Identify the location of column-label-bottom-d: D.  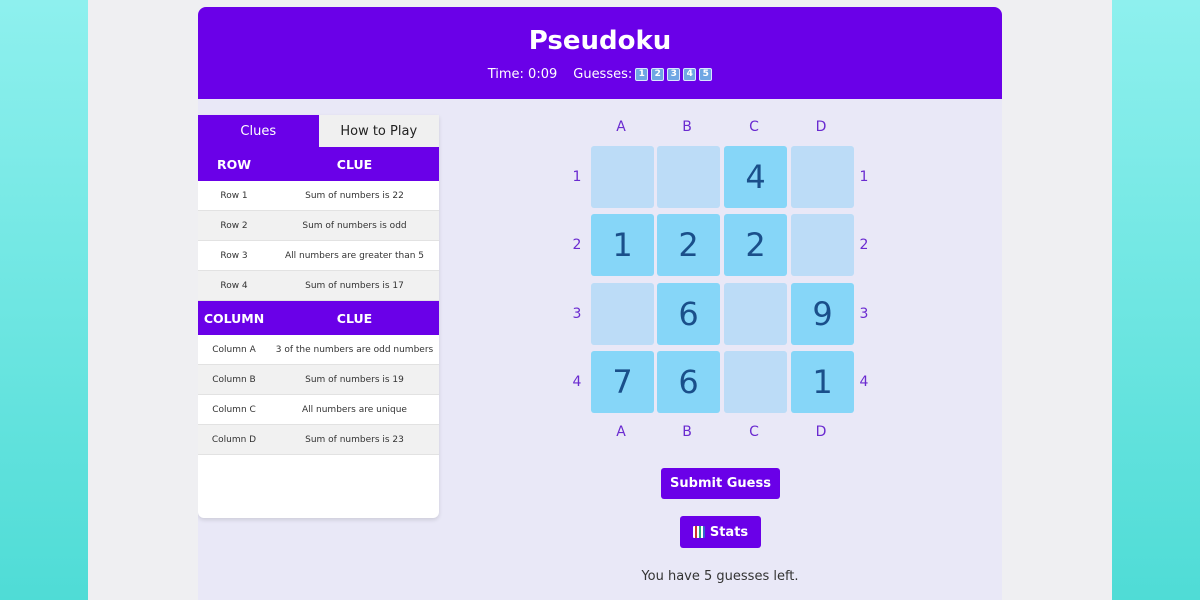
(821, 432).